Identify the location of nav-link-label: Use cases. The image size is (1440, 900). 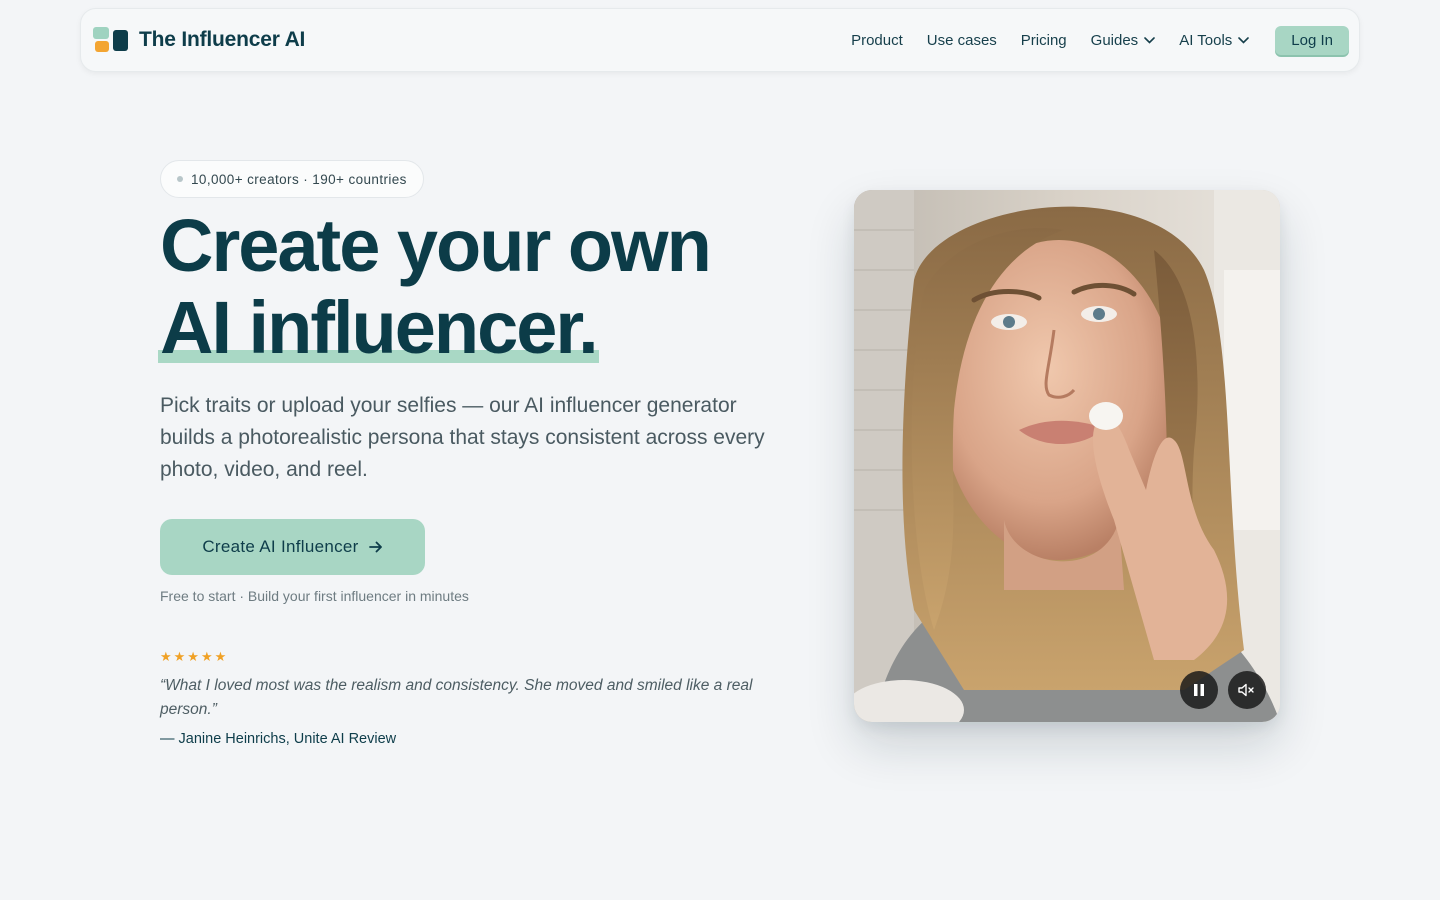
(961, 40).